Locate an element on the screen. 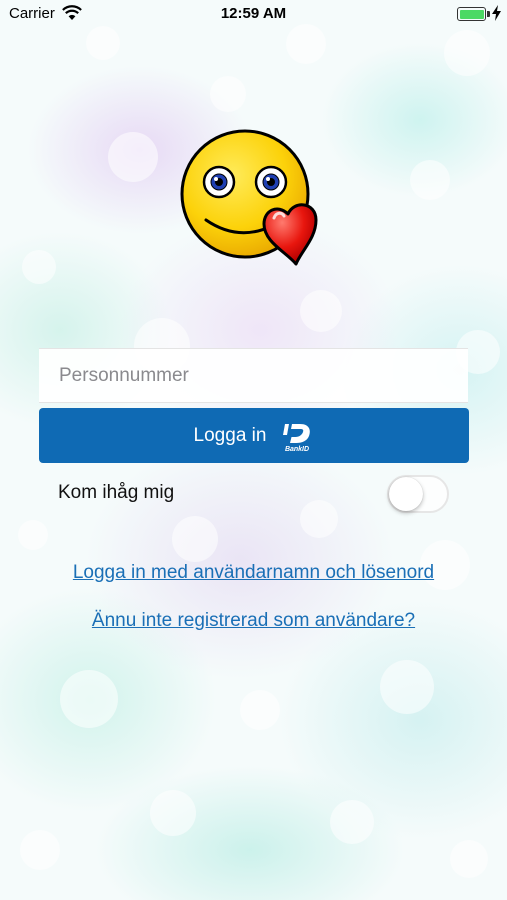 The image size is (507, 900). battery-icon is located at coordinates (471, 14).